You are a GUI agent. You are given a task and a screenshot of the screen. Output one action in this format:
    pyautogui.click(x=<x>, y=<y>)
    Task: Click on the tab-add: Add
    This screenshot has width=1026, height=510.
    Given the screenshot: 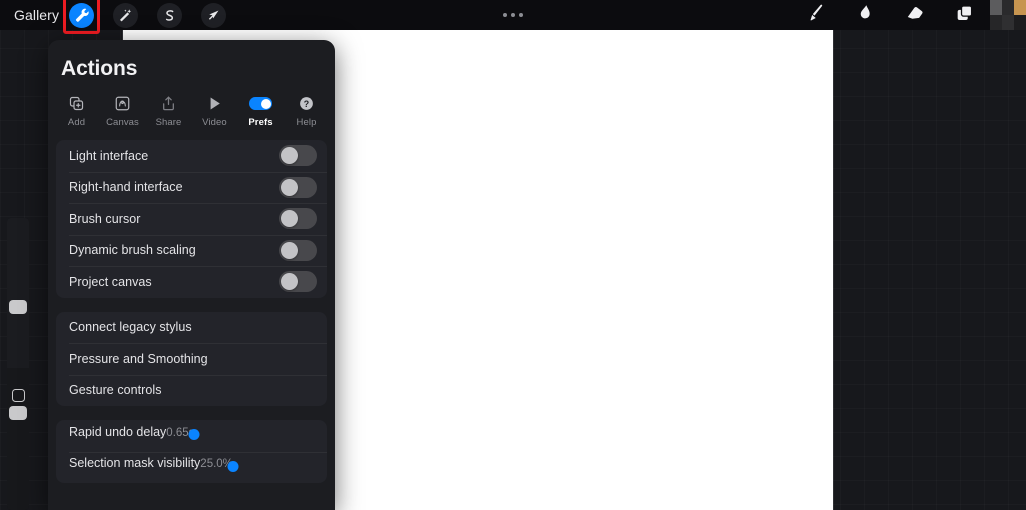 What is the action you would take?
    pyautogui.click(x=76, y=111)
    